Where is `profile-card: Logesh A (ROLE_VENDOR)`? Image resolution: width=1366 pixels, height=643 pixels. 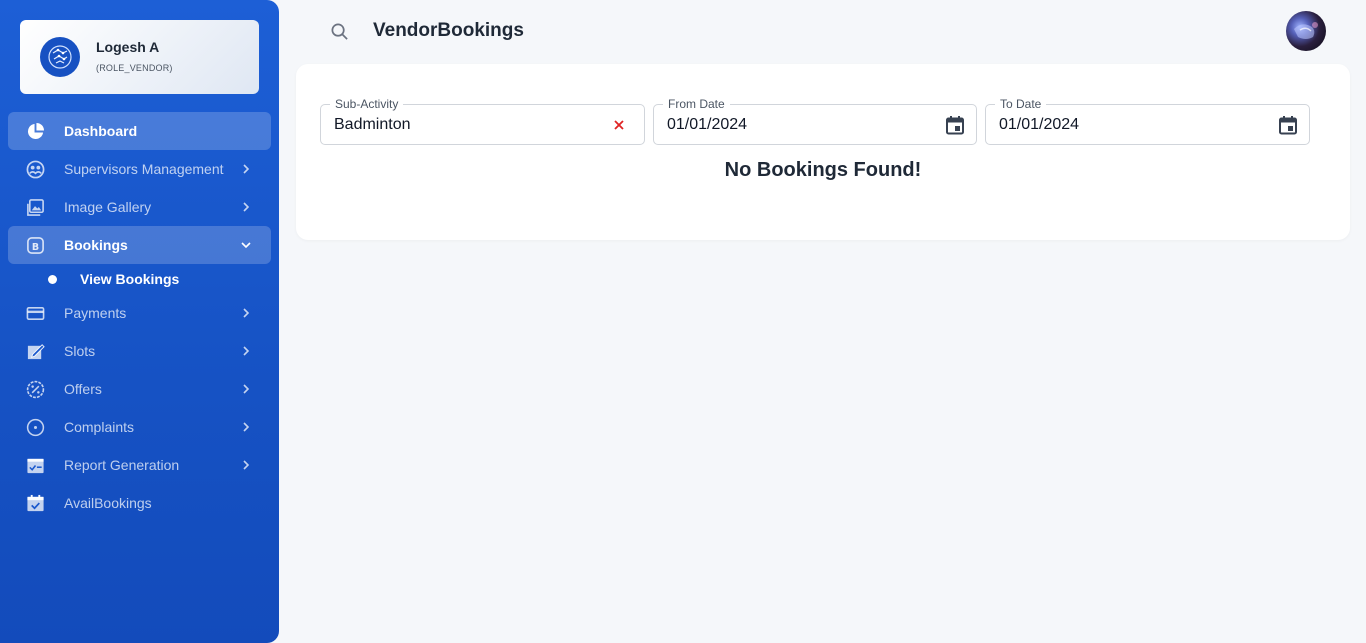
profile-card: Logesh A (ROLE_VENDOR) is located at coordinates (139, 57).